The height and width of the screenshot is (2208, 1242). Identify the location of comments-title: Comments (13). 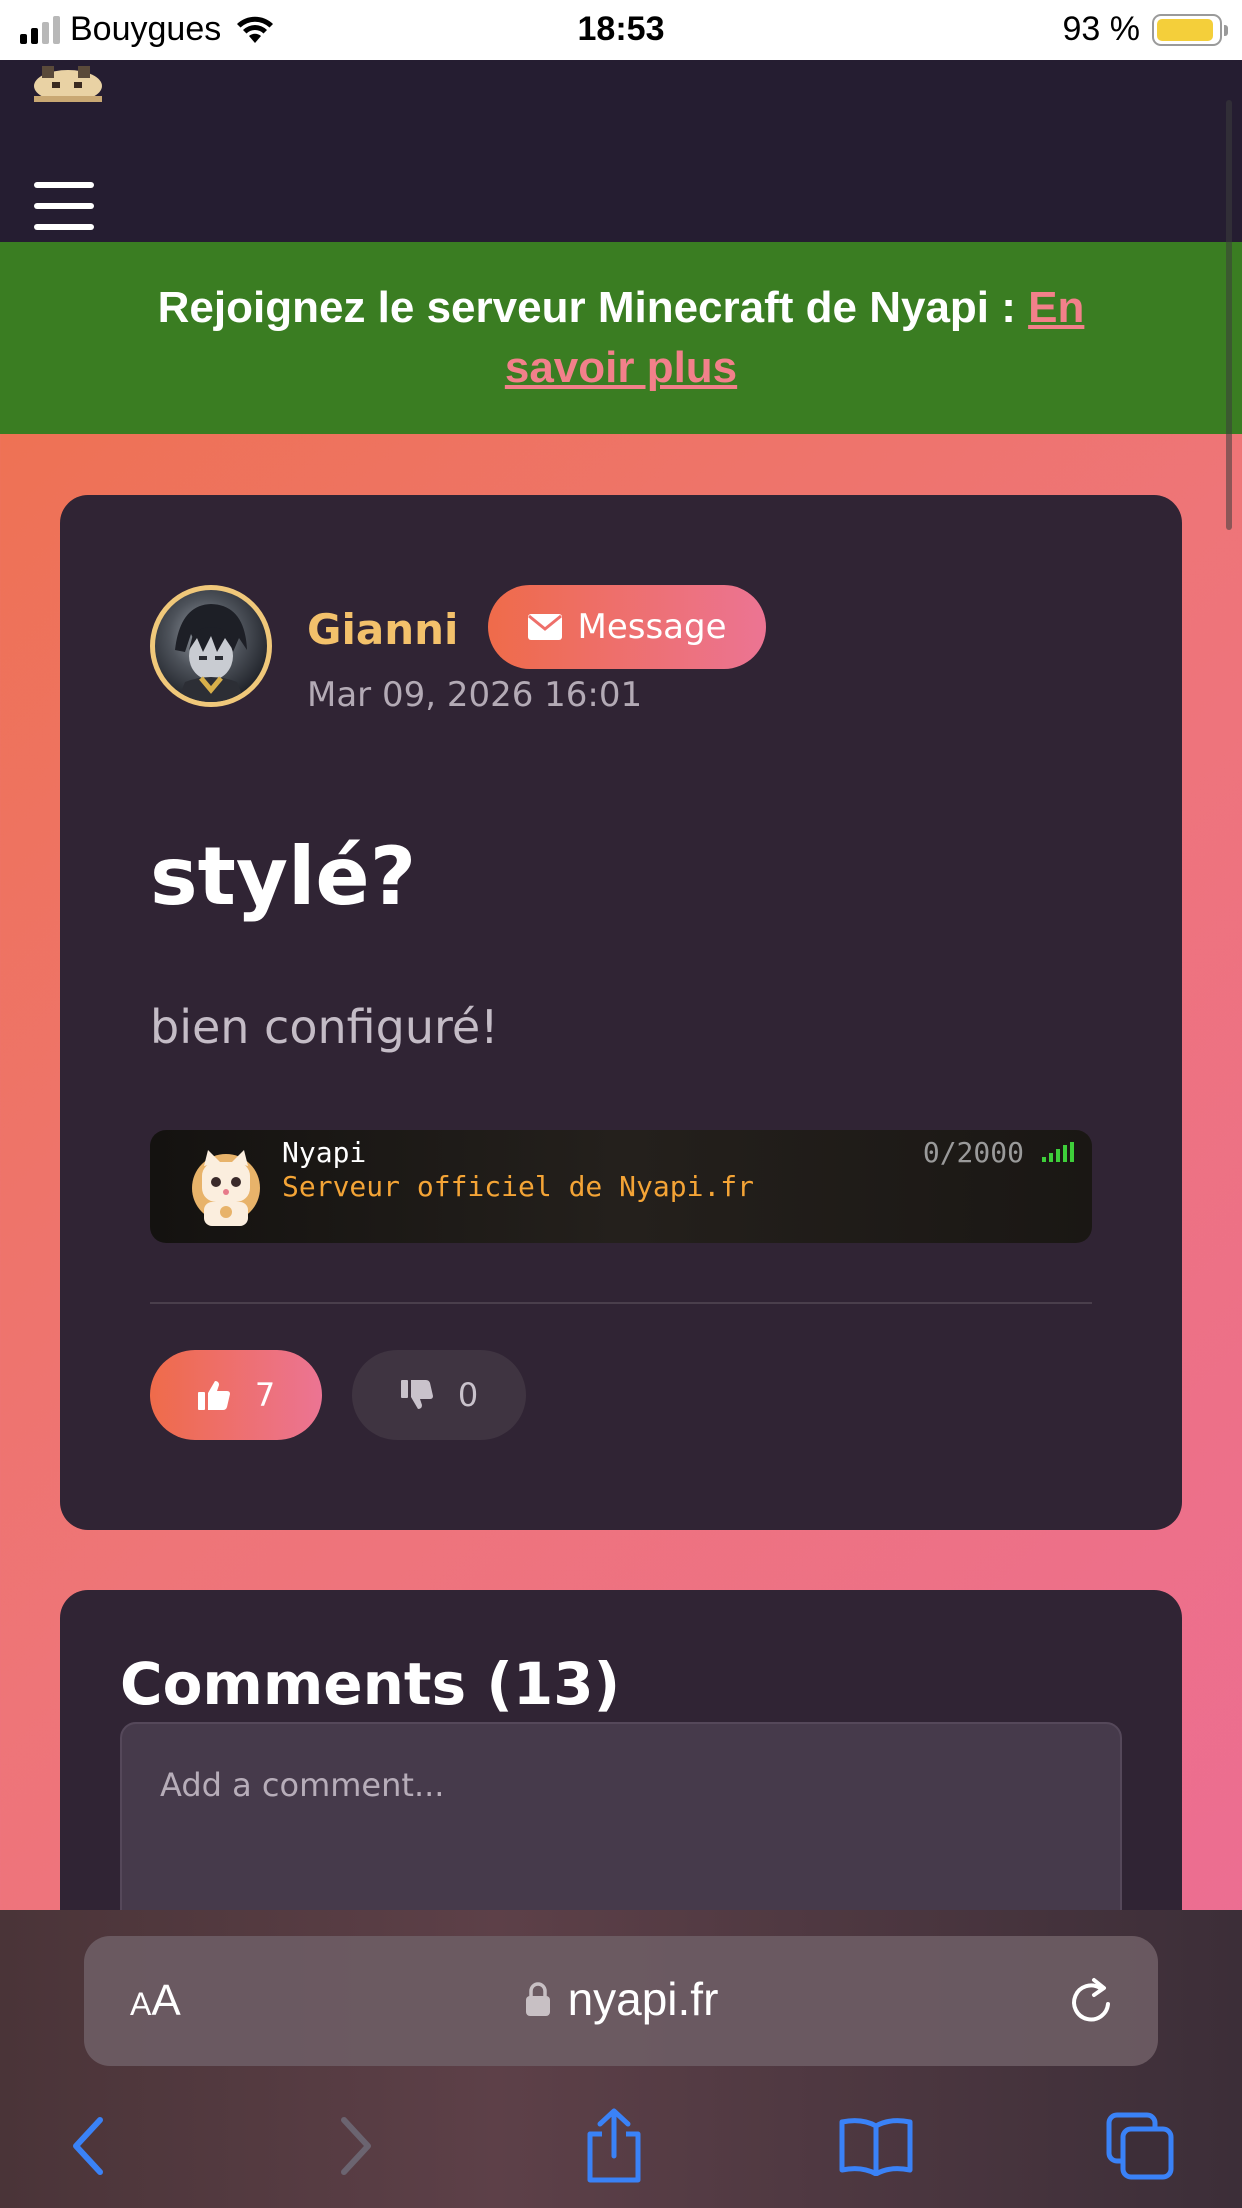
(370, 1684).